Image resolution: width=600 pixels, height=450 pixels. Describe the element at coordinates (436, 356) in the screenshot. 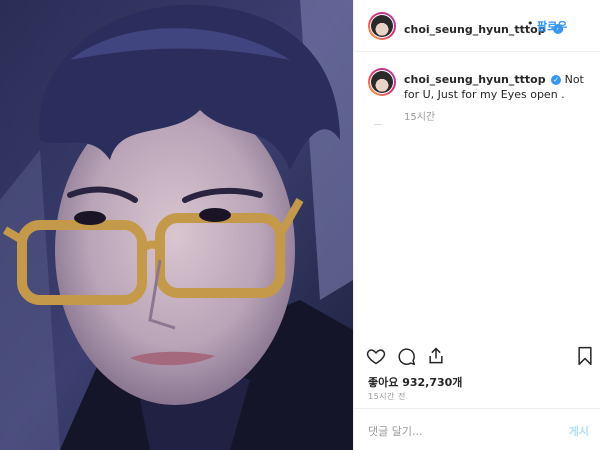

I see `share-icon` at that location.